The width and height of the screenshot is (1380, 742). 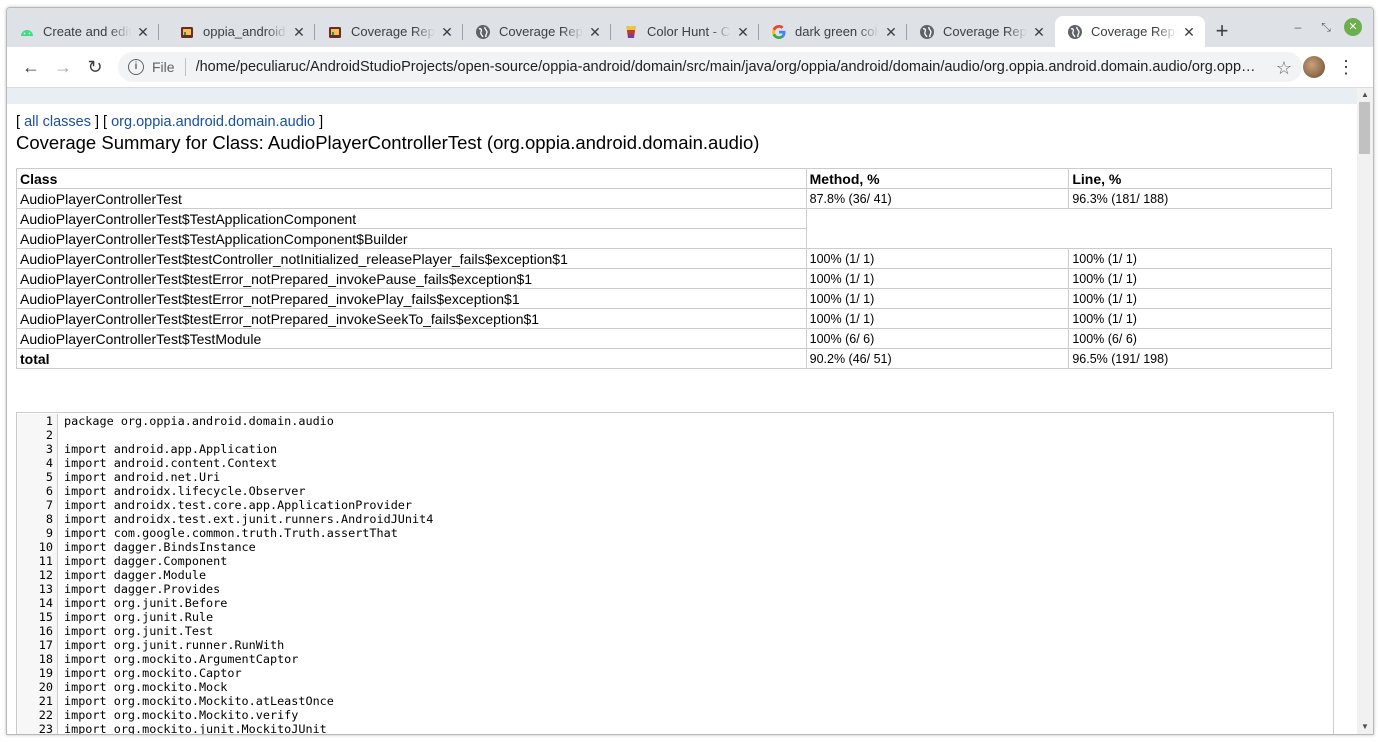 What do you see at coordinates (685, 31) in the screenshot?
I see `browser-tab: Color Hunt - Color ✕` at bounding box center [685, 31].